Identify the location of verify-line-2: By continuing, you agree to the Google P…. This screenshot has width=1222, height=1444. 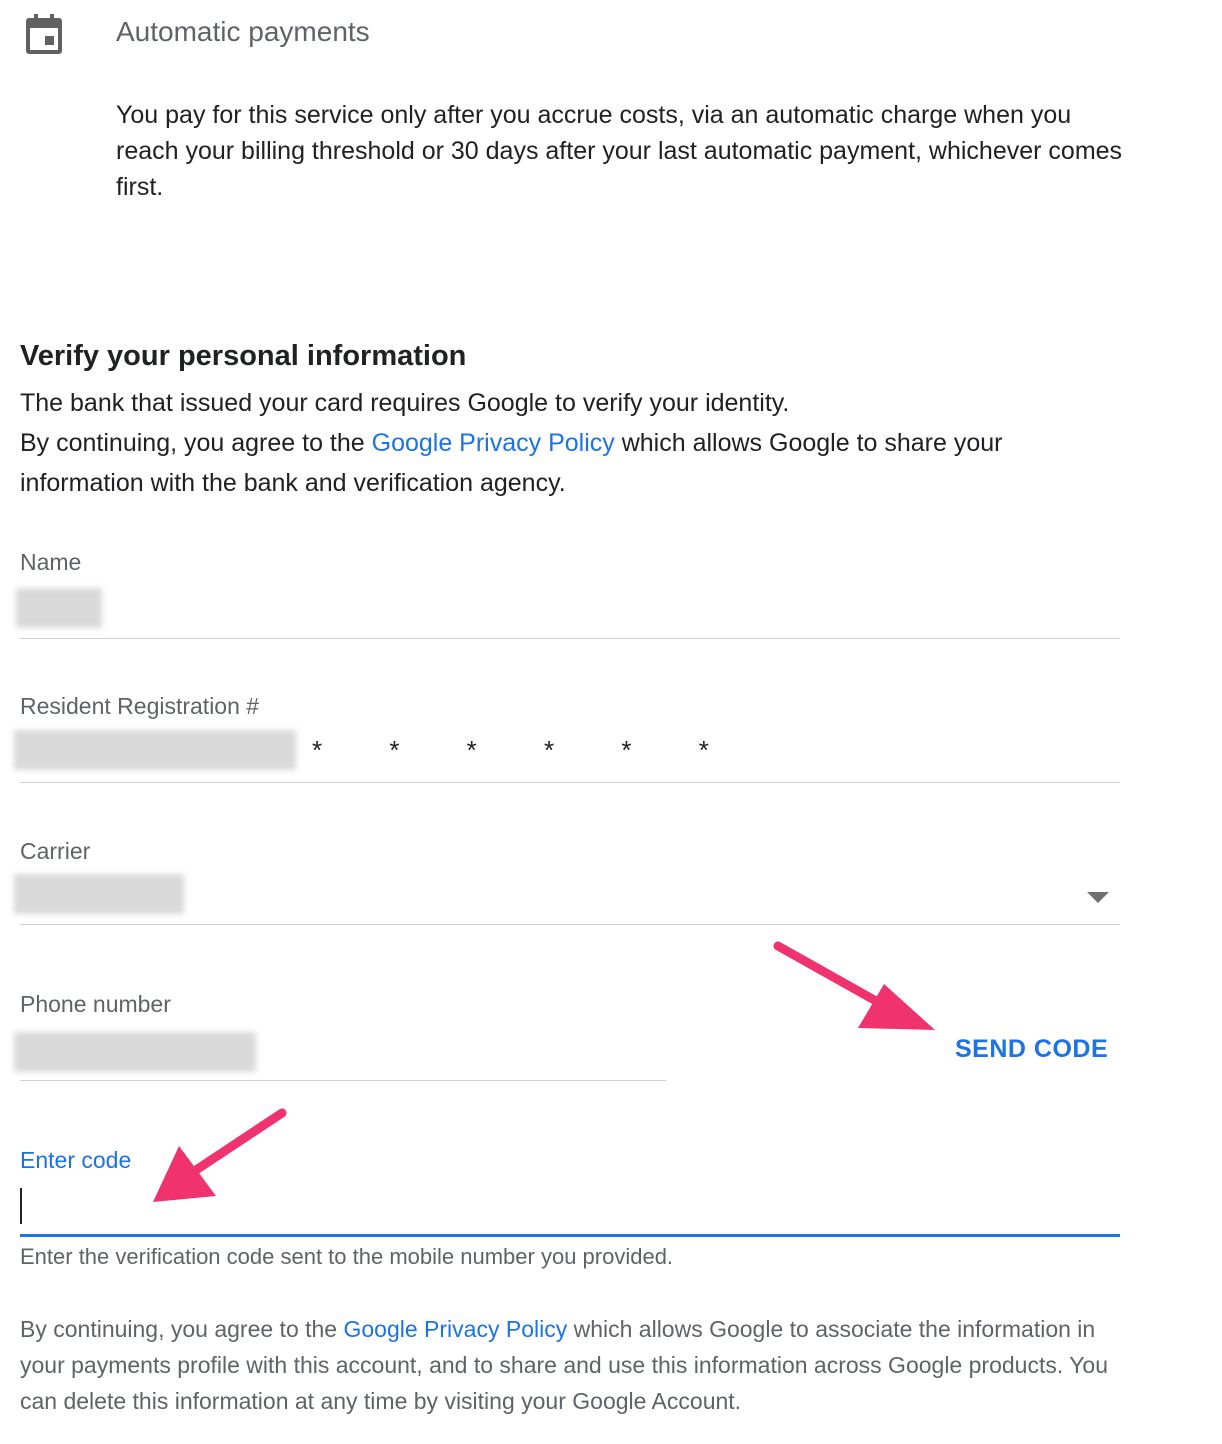
(570, 463).